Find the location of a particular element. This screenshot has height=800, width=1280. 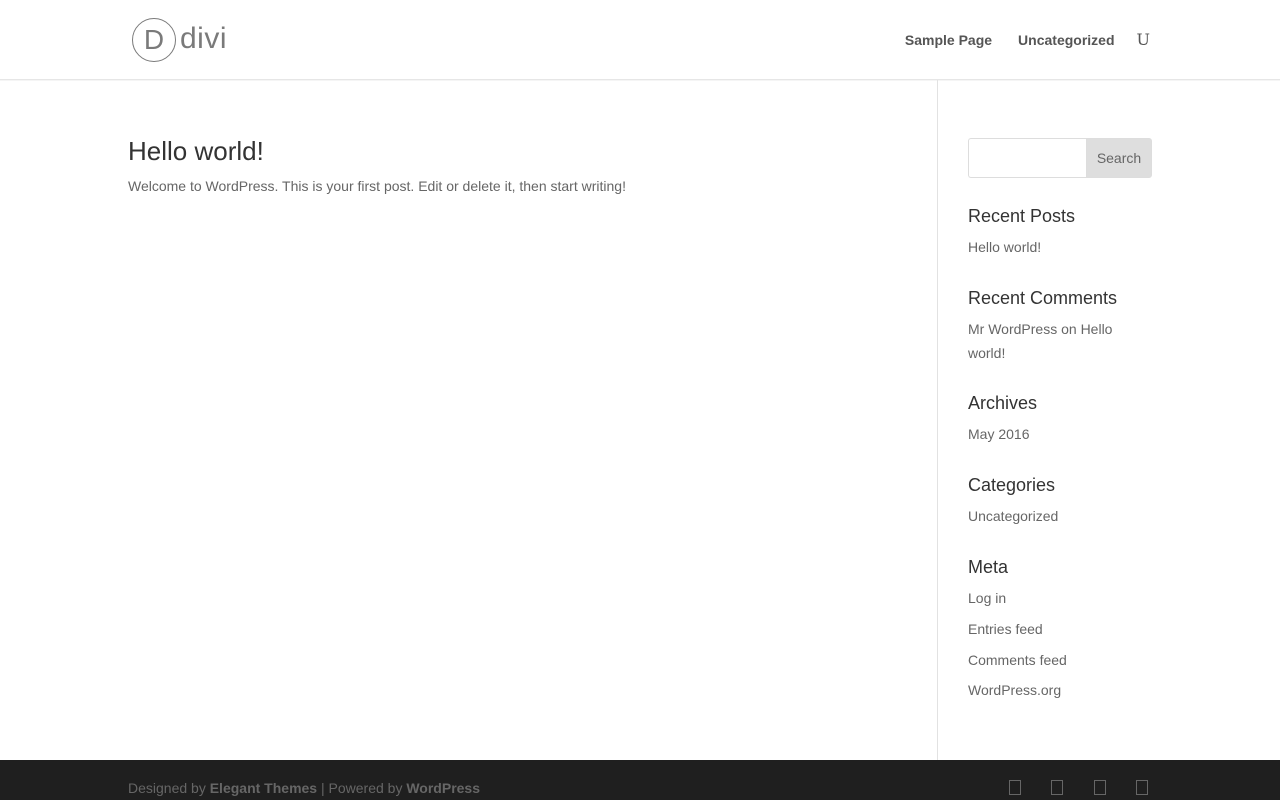

divi-logo: D divi is located at coordinates (179, 40).